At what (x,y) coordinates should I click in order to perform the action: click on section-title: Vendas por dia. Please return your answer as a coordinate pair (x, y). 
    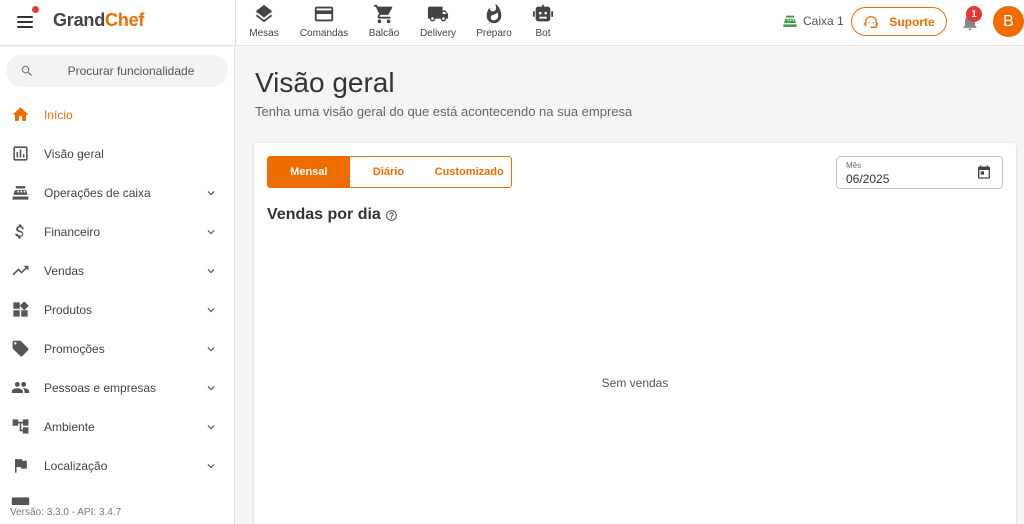
    Looking at the image, I should click on (324, 214).